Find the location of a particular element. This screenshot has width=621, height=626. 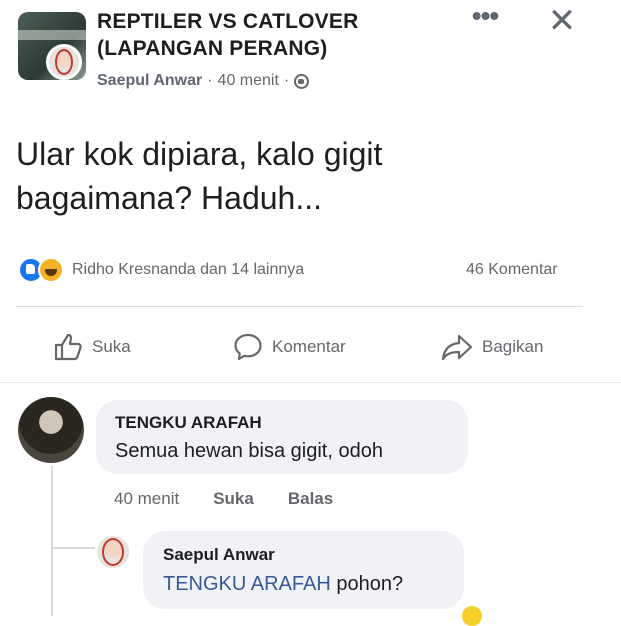

globe-icon is located at coordinates (302, 81).